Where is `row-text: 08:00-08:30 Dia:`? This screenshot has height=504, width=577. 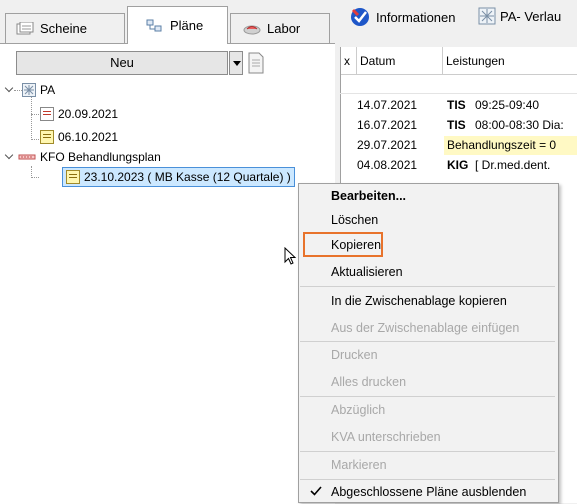
row-text: 08:00-08:30 Dia: is located at coordinates (519, 125).